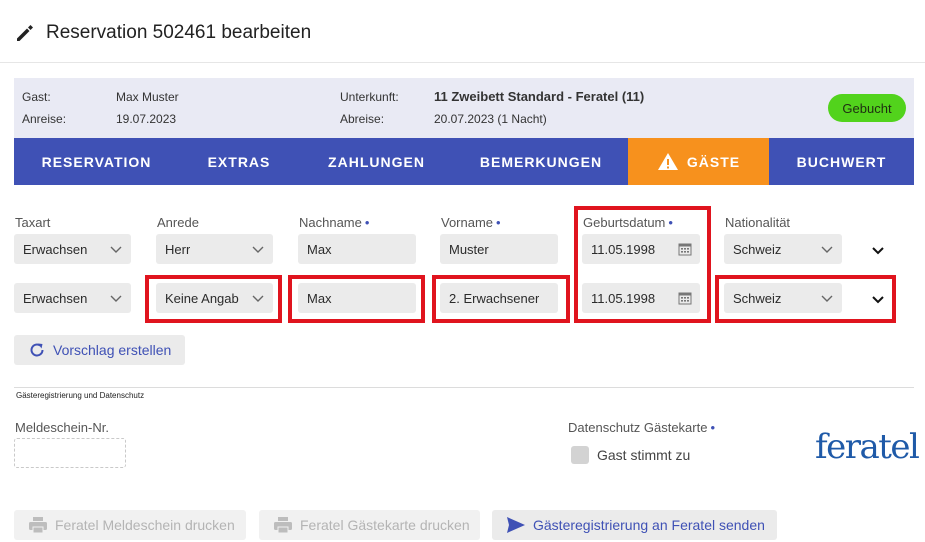 Image resolution: width=925 pixels, height=542 pixels. I want to click on nachname-value: Max, so click(319, 249).